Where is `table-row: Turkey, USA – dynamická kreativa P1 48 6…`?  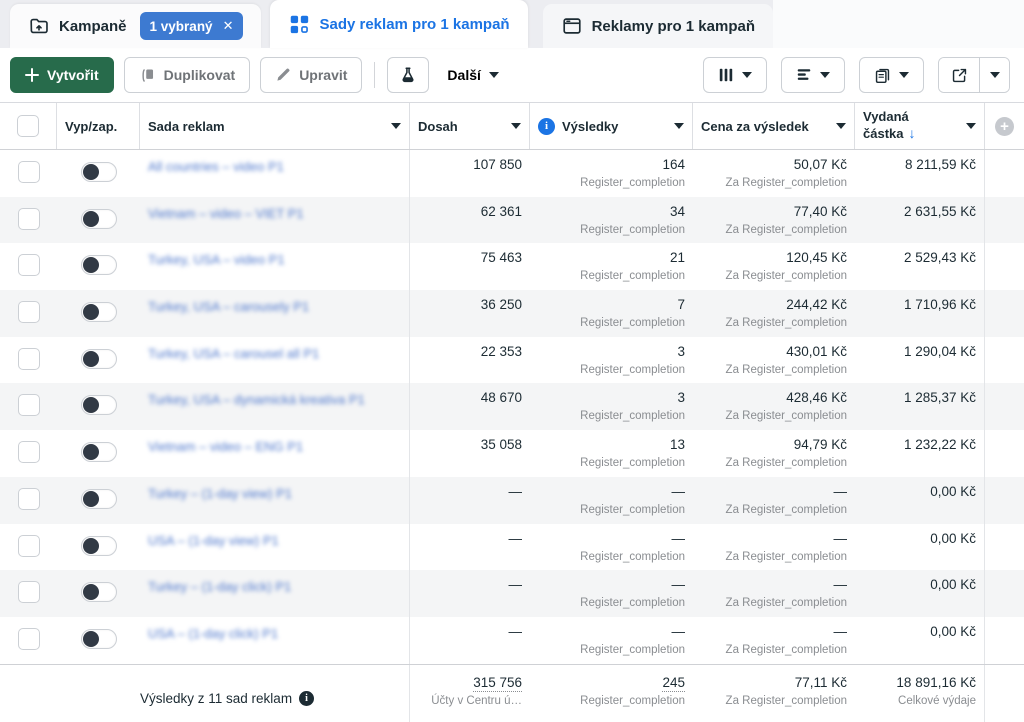 table-row: Turkey, USA – dynamická kreativa P1 48 6… is located at coordinates (512, 407).